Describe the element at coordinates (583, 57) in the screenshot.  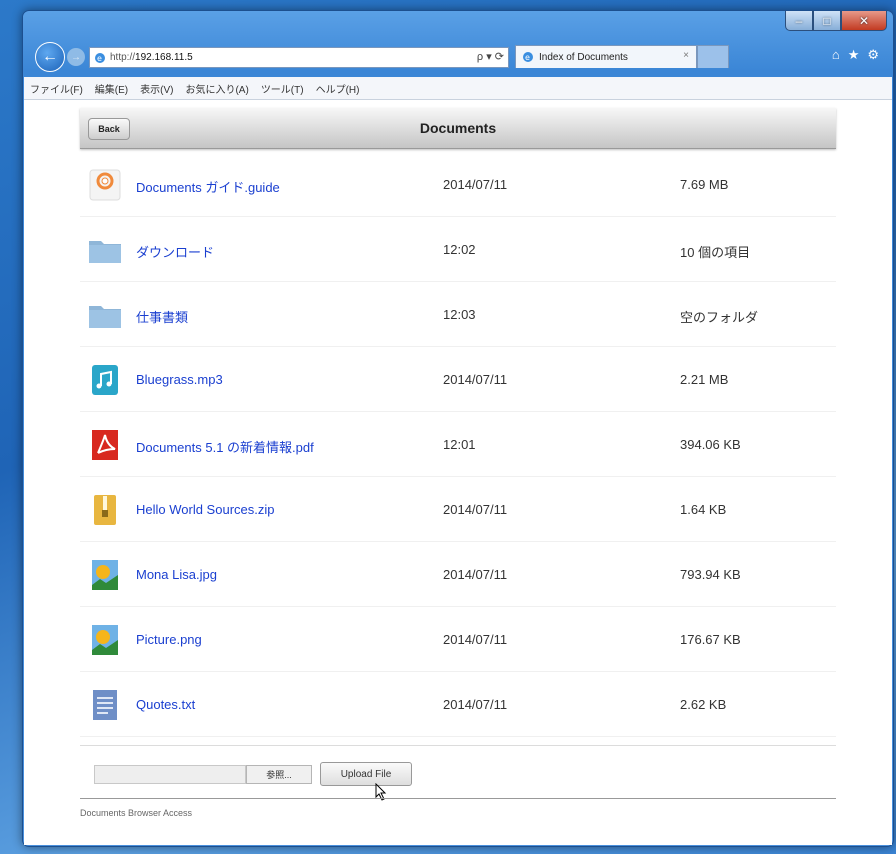
I see `tab-title: Index of Documents` at that location.